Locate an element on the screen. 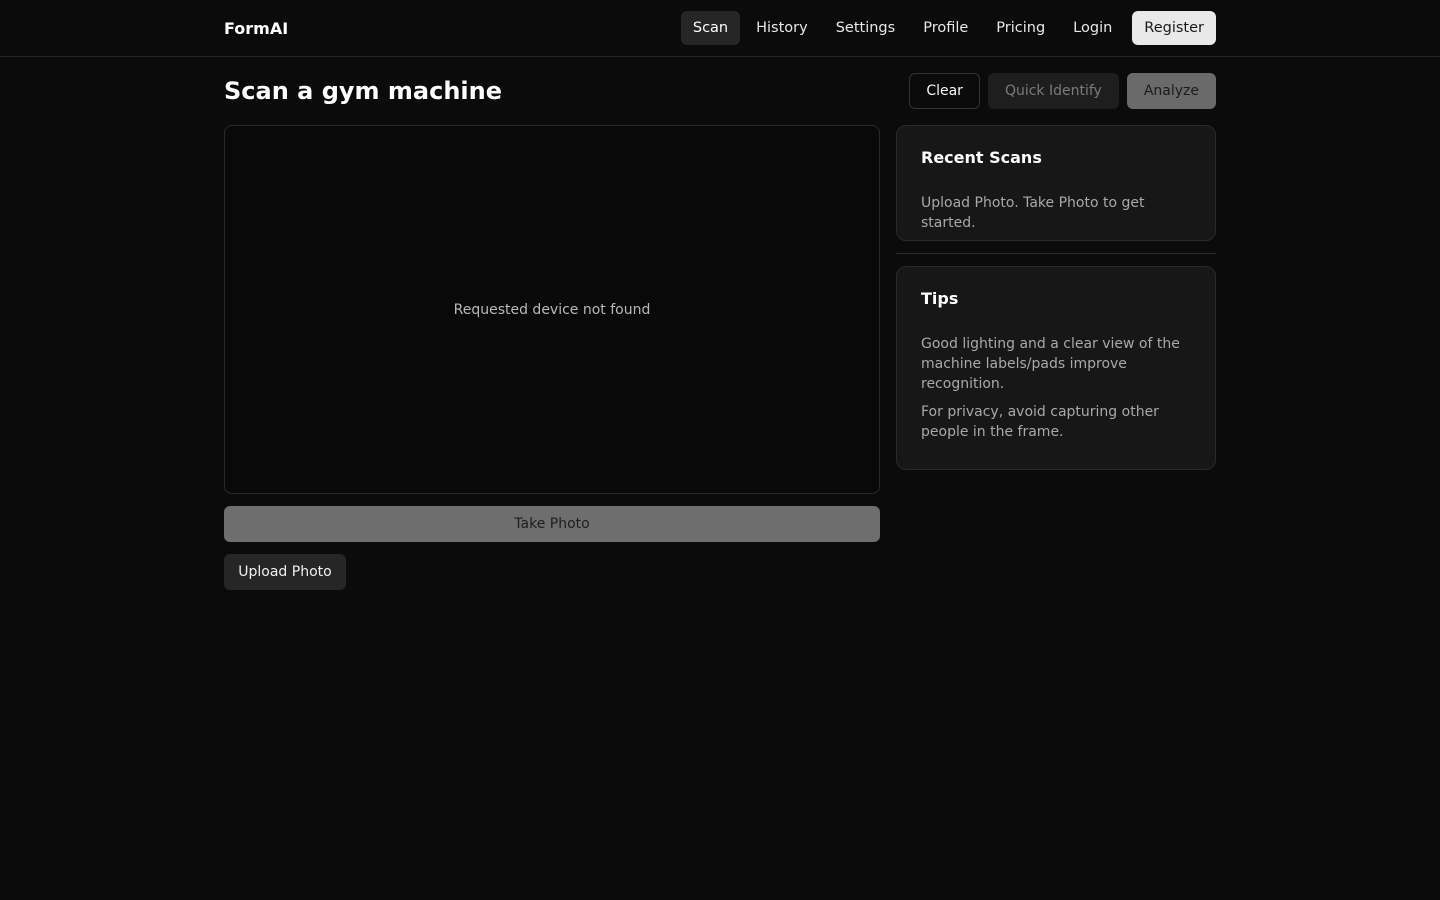 The width and height of the screenshot is (1440, 900). register-button: Register is located at coordinates (1174, 28).